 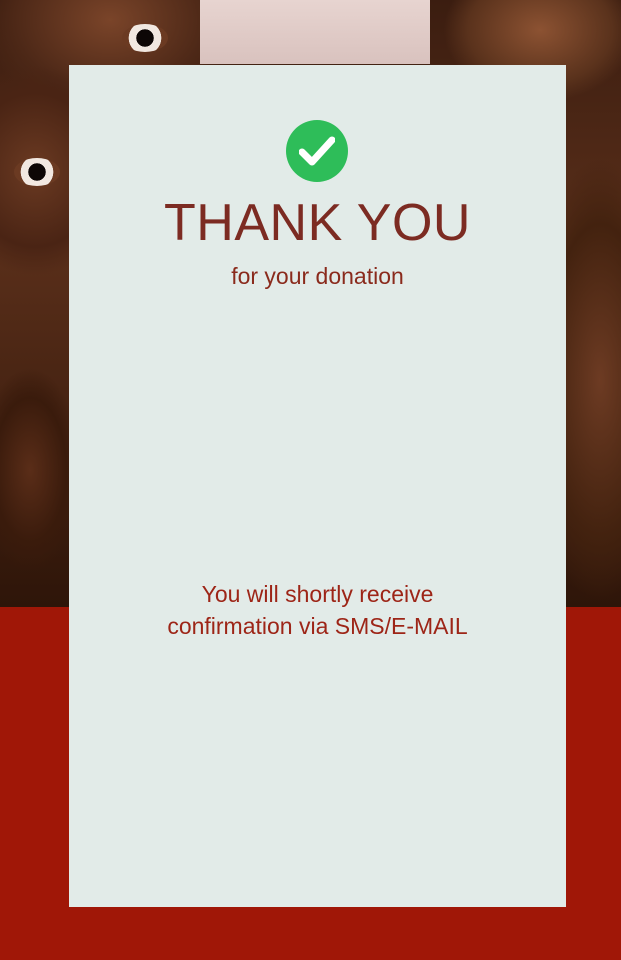 What do you see at coordinates (317, 594) in the screenshot?
I see `message-line-1: You will shortly receive` at bounding box center [317, 594].